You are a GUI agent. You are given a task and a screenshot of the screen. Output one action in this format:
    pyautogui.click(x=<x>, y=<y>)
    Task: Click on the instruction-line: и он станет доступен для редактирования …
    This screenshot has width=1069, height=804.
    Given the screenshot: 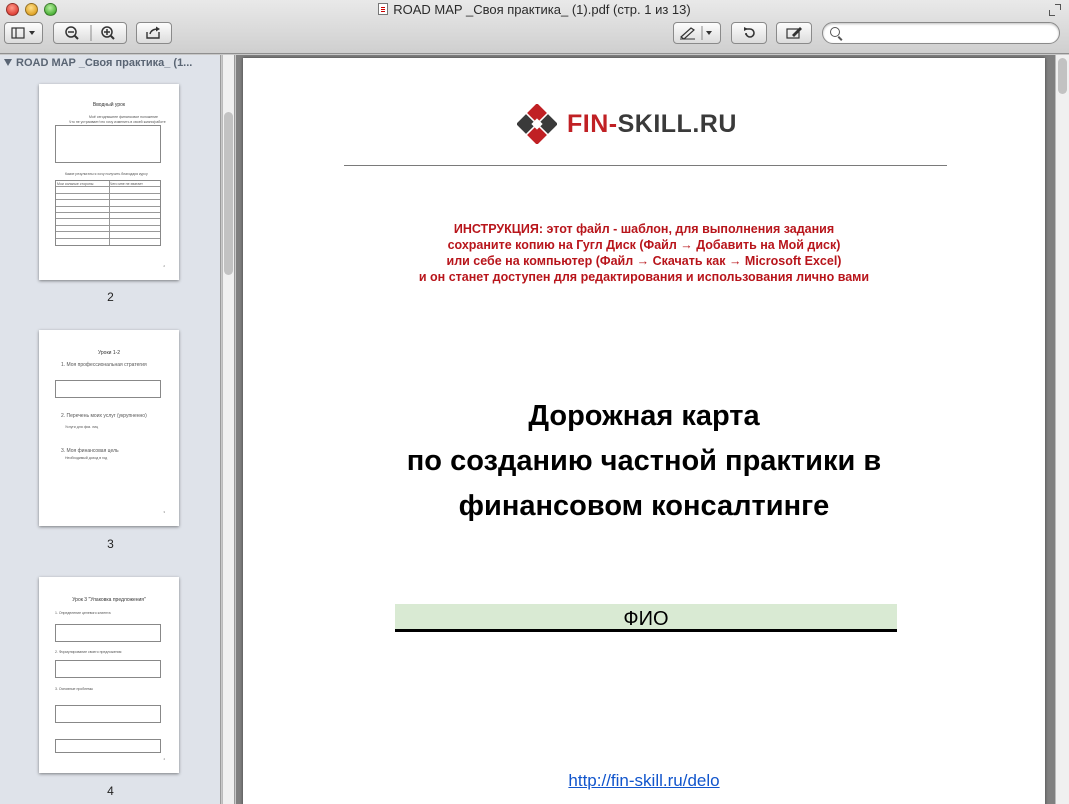 What is the action you would take?
    pyautogui.click(x=644, y=277)
    